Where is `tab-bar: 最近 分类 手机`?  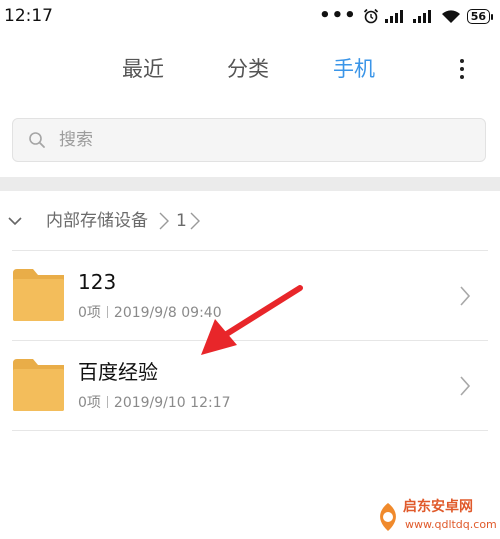 tab-bar: 最近 分类 手机 is located at coordinates (250, 72).